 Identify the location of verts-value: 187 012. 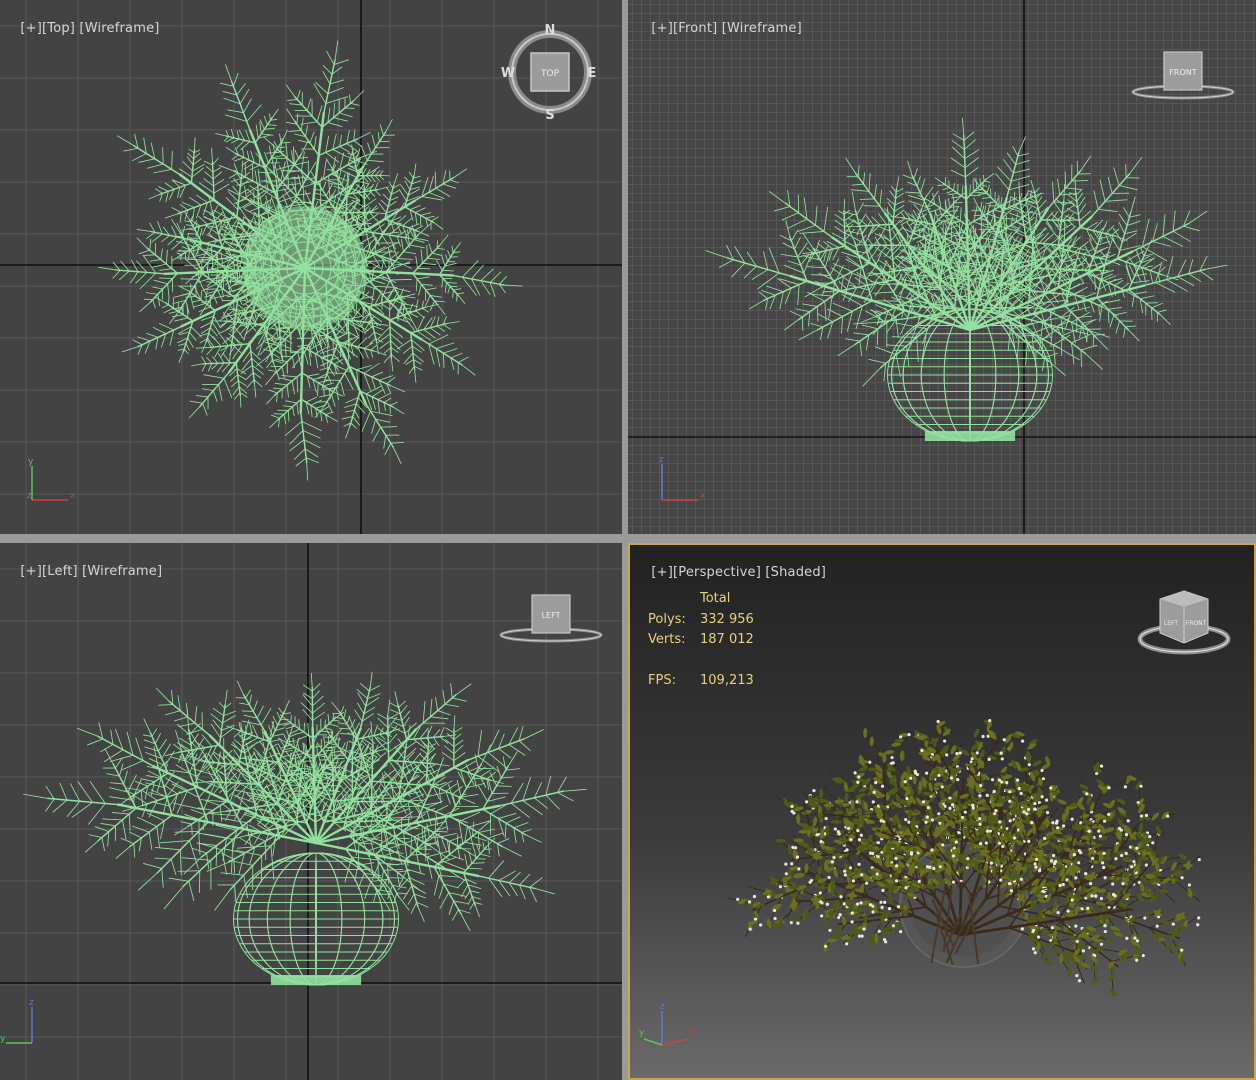
(727, 639).